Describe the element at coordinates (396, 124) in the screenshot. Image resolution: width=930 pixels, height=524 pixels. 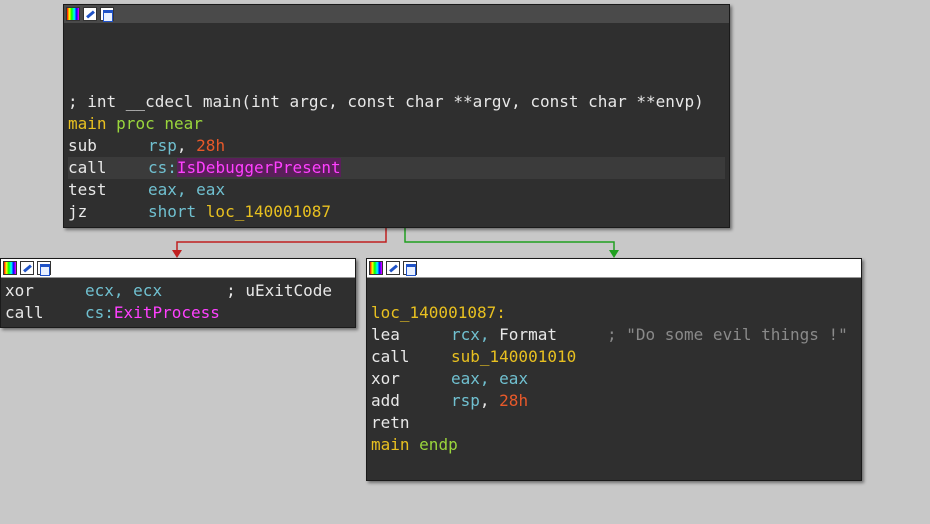
I see `proc-line: main proc near` at that location.